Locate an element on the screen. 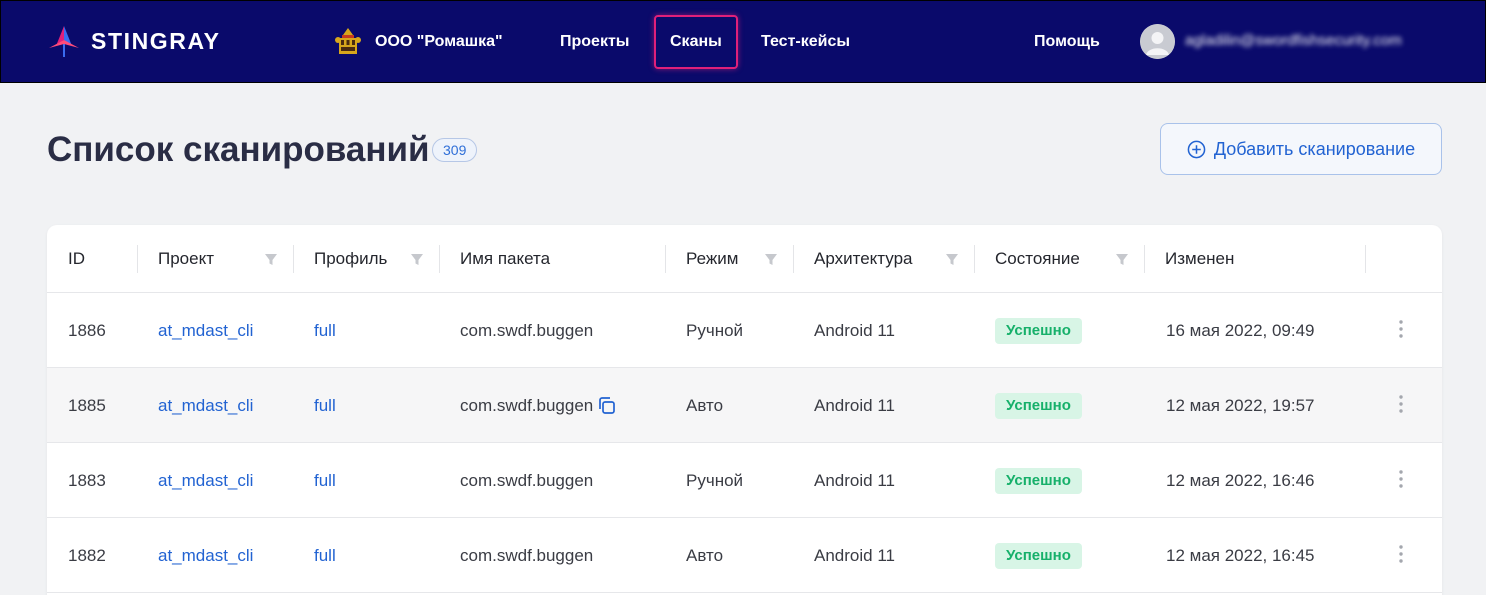 This screenshot has width=1486, height=595. page-title: Список сканирований is located at coordinates (238, 149).